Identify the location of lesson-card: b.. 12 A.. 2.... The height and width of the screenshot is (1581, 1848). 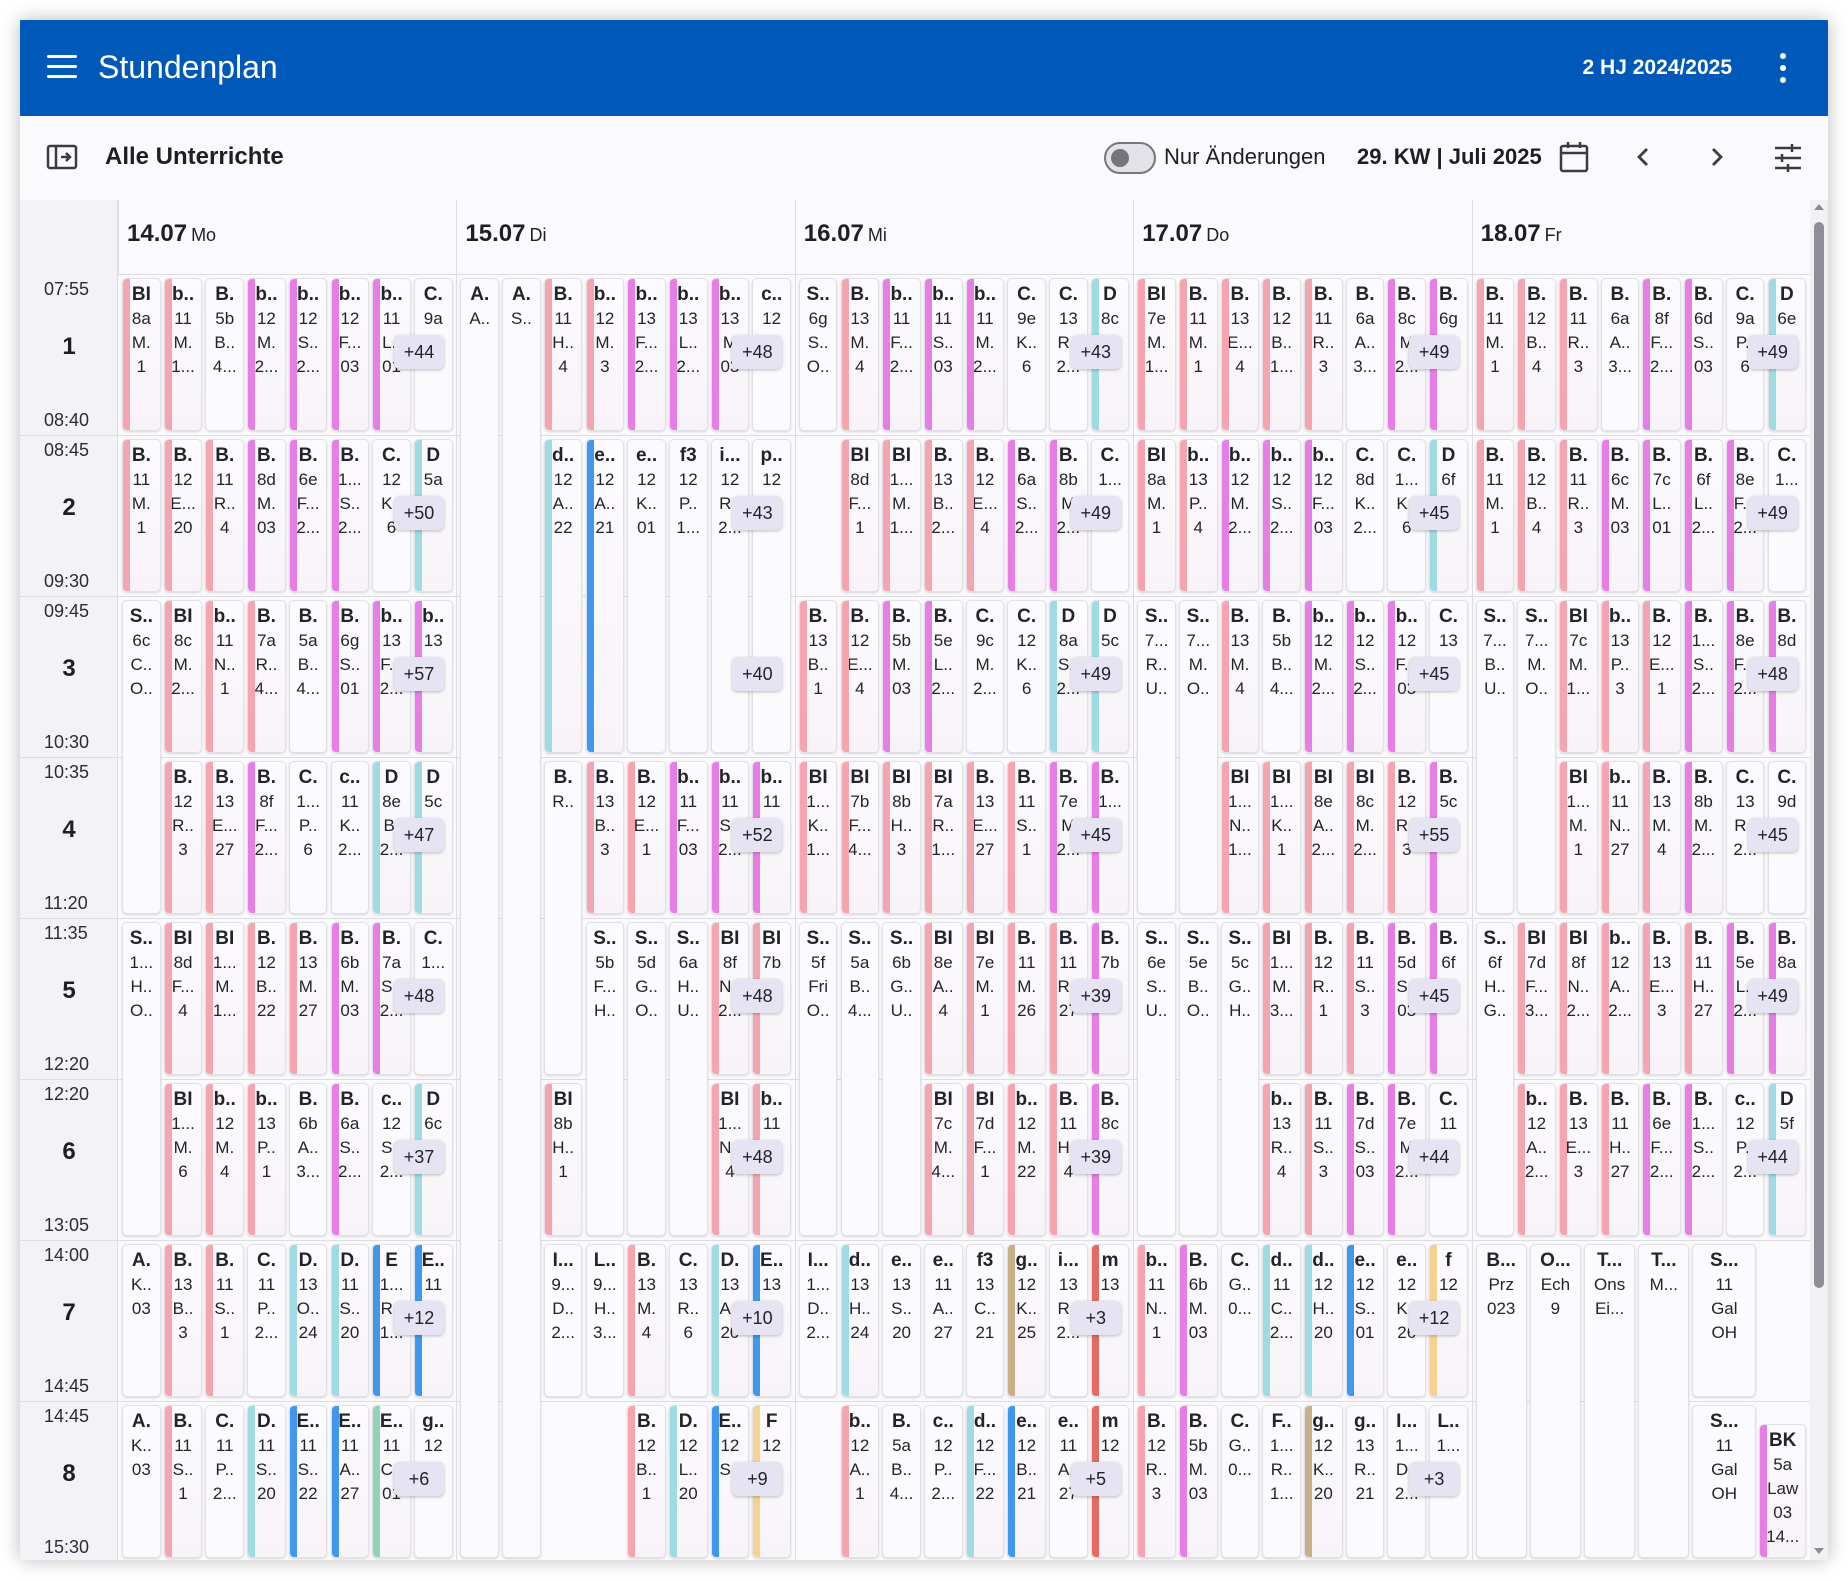
(1536, 1159).